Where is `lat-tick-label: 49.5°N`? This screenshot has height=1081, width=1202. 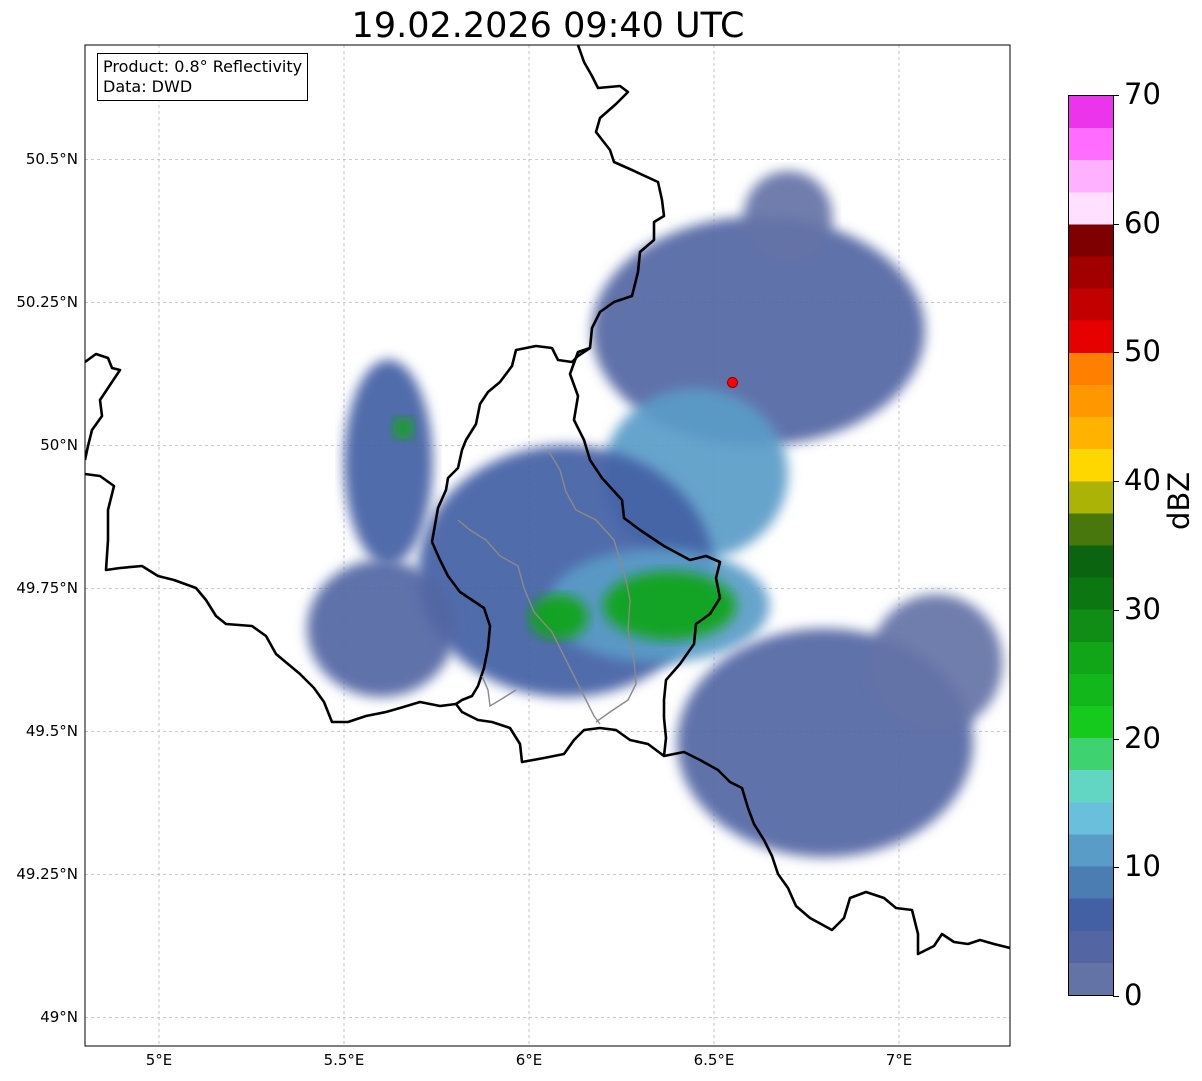 lat-tick-label: 49.5°N is located at coordinates (51, 731).